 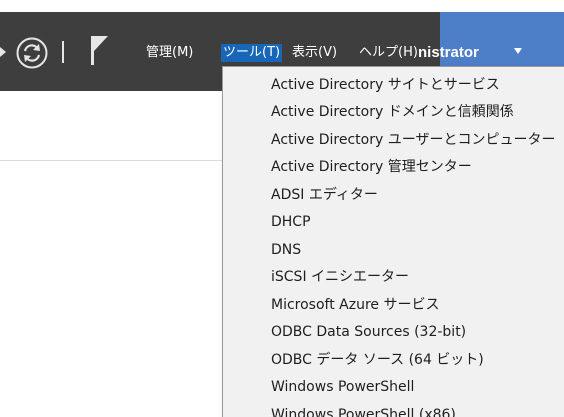 What do you see at coordinates (363, 409) in the screenshot?
I see `menu-item-powershell-x86: Windows PowerShell (x86)` at bounding box center [363, 409].